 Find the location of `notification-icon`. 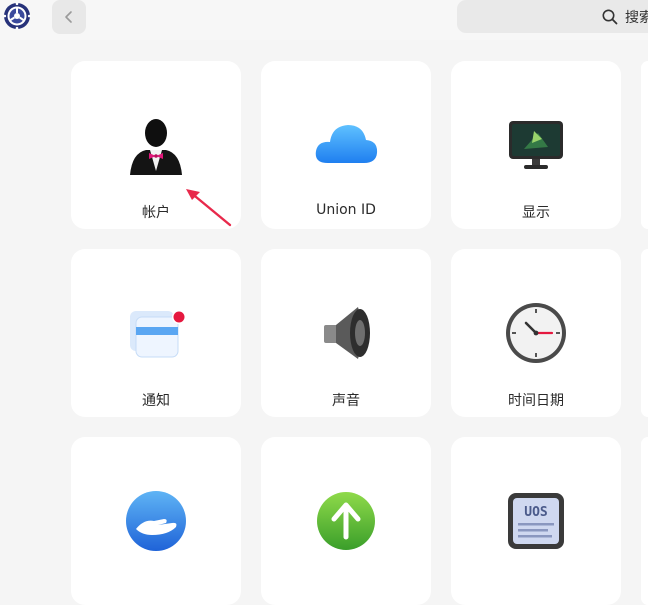

notification-icon is located at coordinates (158, 334).